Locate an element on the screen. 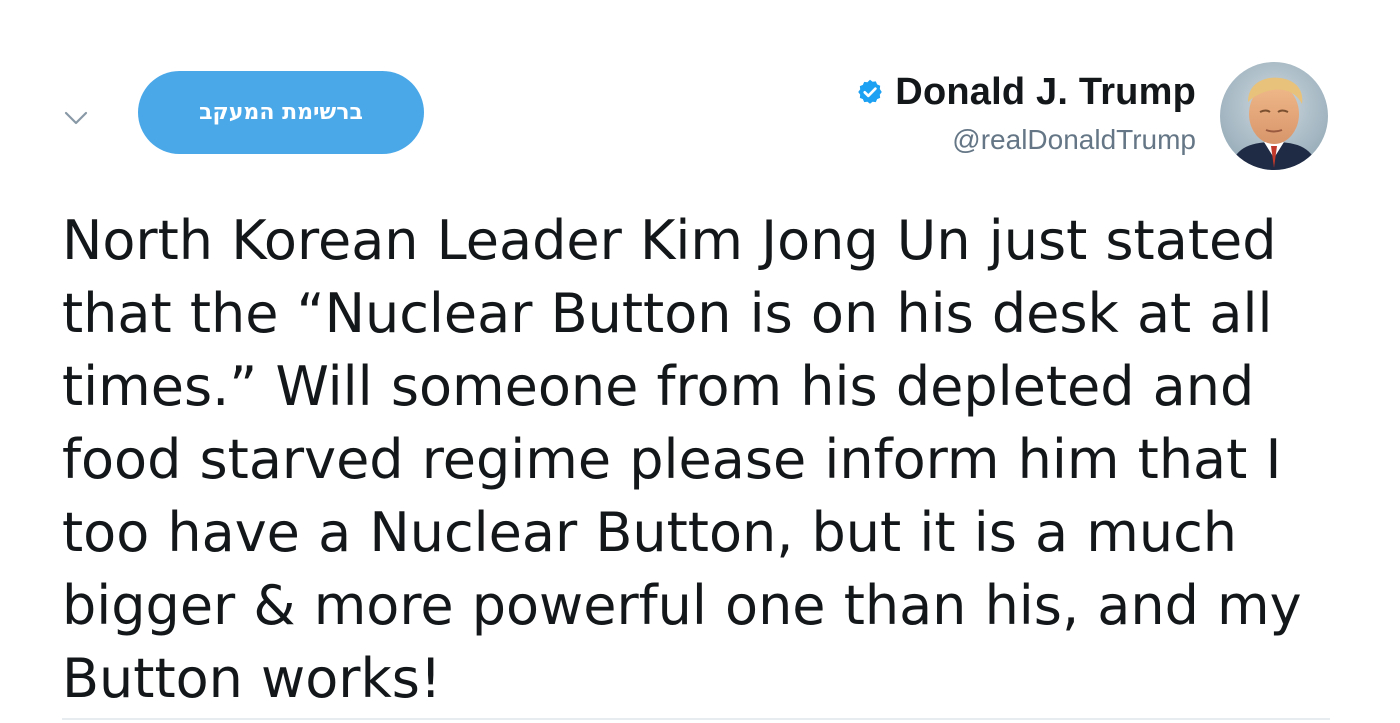  following-button: ברשימת המעקב is located at coordinates (281, 112).